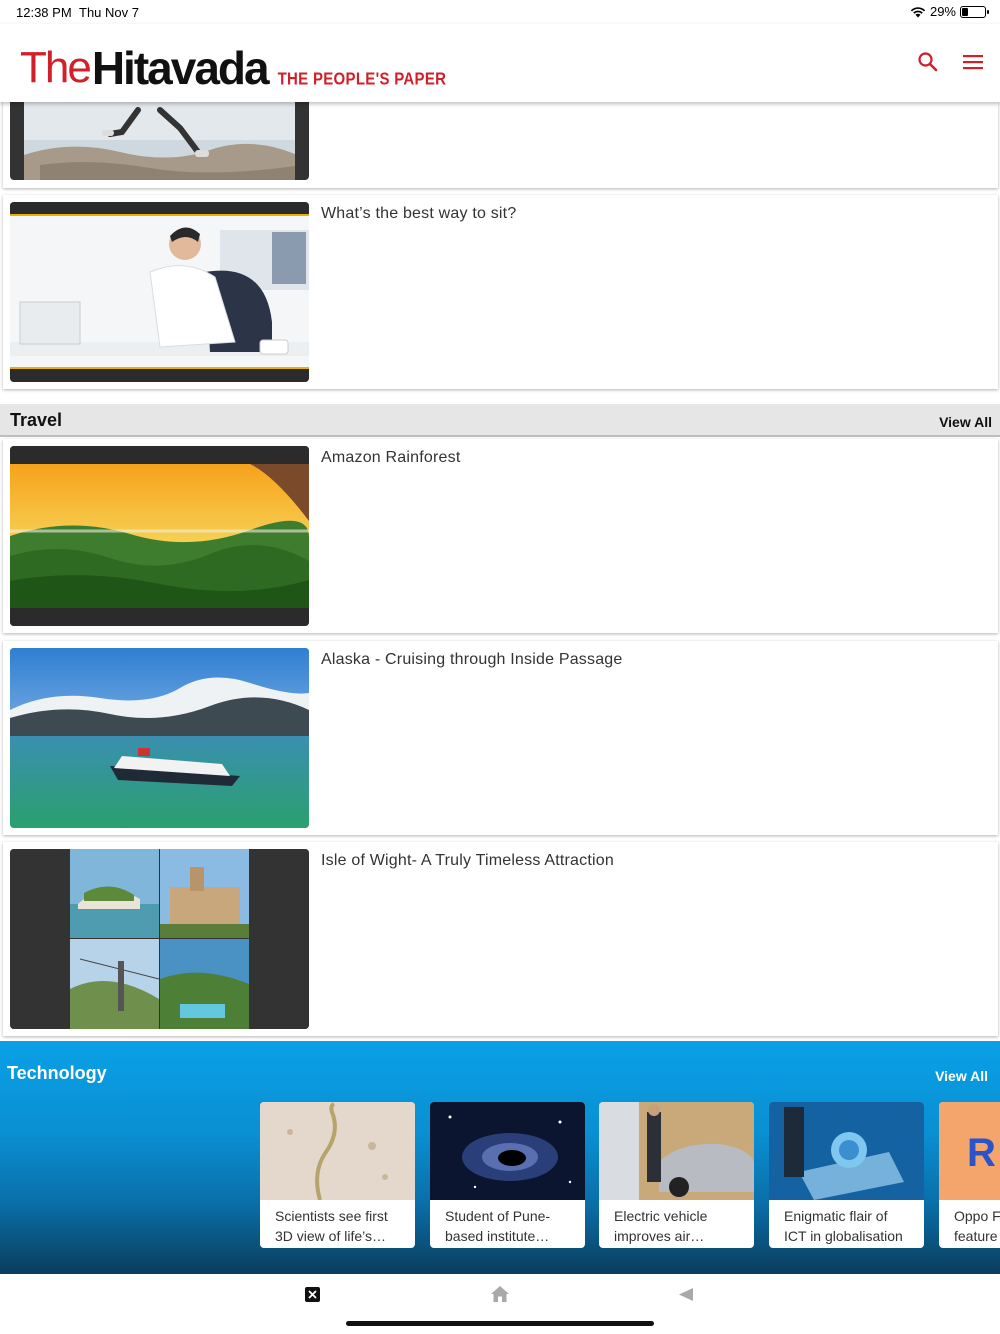 This screenshot has height=1334, width=1000. What do you see at coordinates (109, 12) in the screenshot?
I see `status-date: Thu Nov 7` at bounding box center [109, 12].